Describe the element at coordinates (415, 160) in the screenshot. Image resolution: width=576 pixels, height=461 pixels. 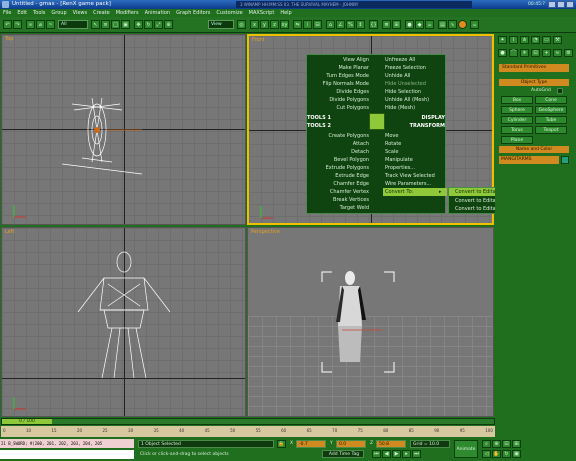
I see `quad-manipulate: Manipulate` at that location.